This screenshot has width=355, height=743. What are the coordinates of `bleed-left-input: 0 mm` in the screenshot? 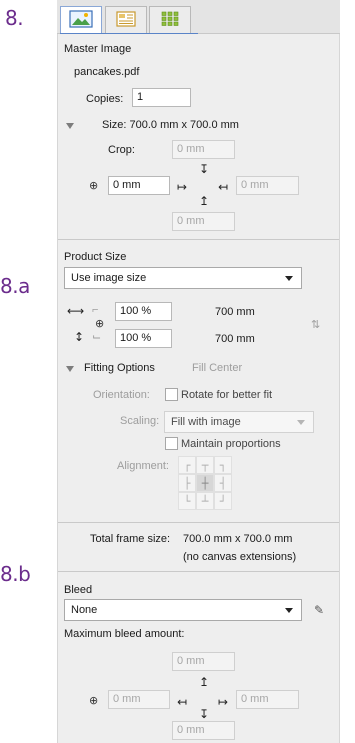 It's located at (139, 699).